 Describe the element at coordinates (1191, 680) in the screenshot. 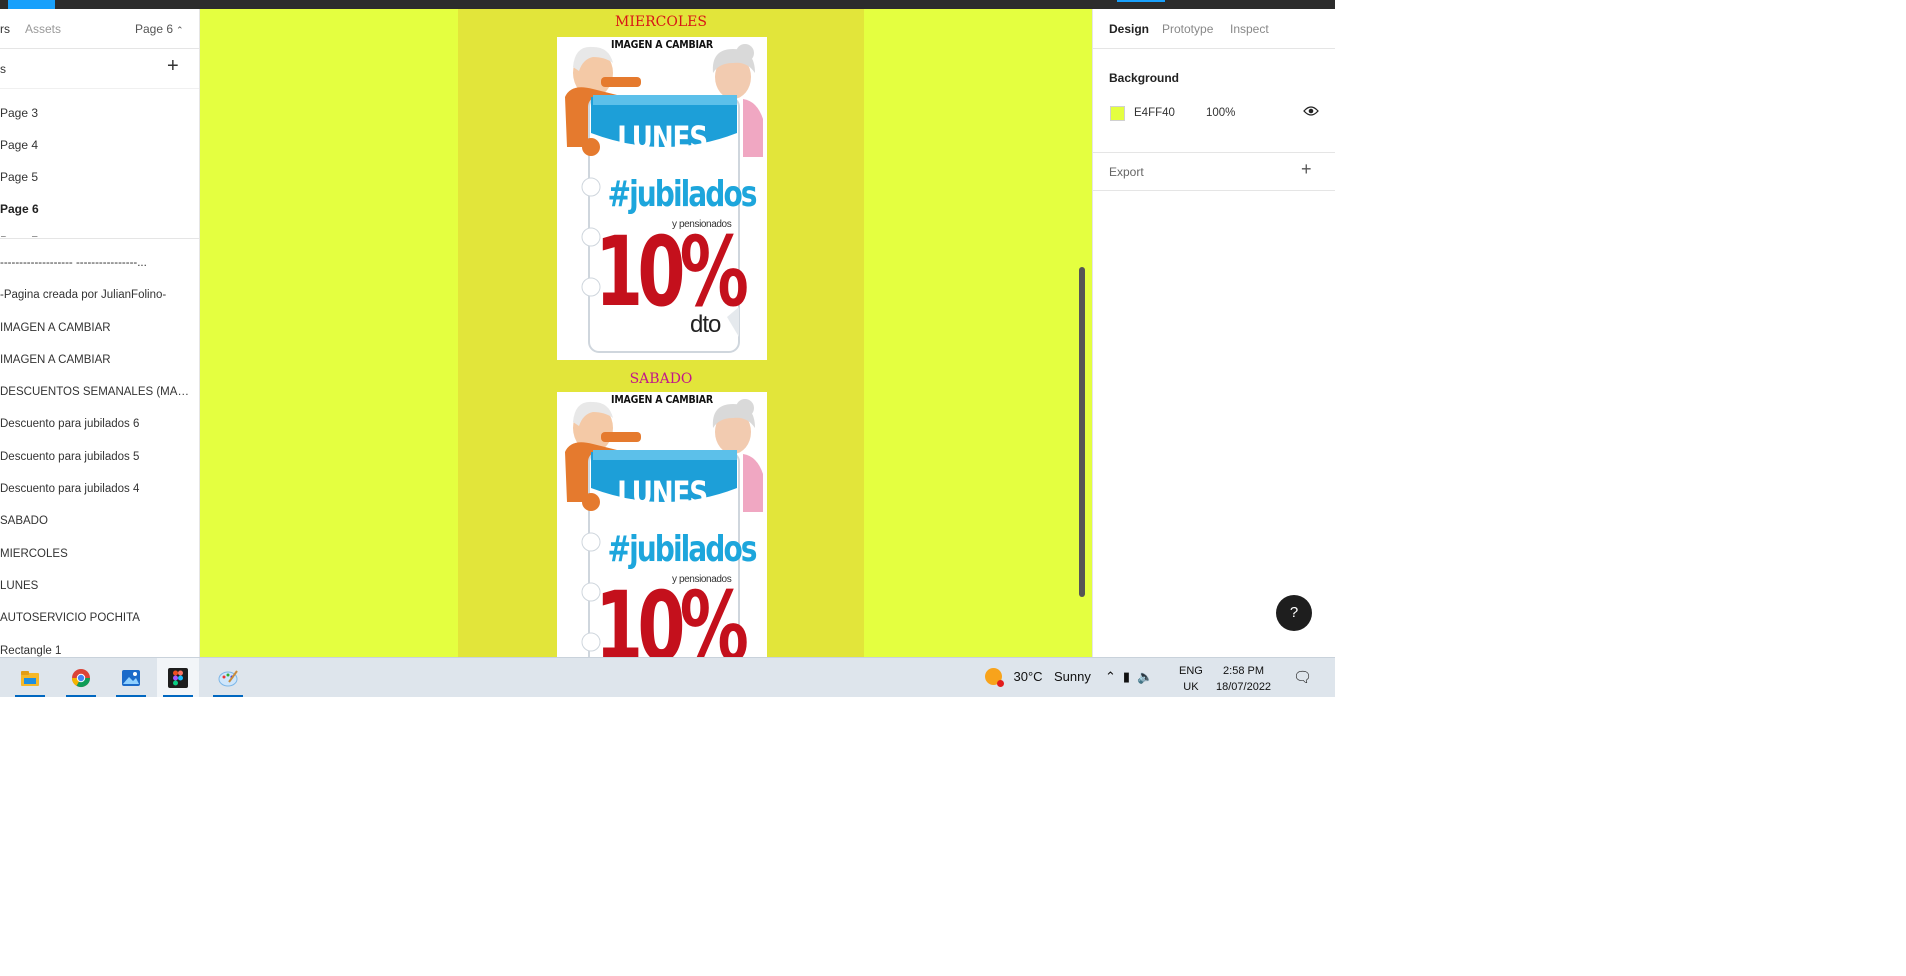

I see `language-indicator: ENG UK` at that location.